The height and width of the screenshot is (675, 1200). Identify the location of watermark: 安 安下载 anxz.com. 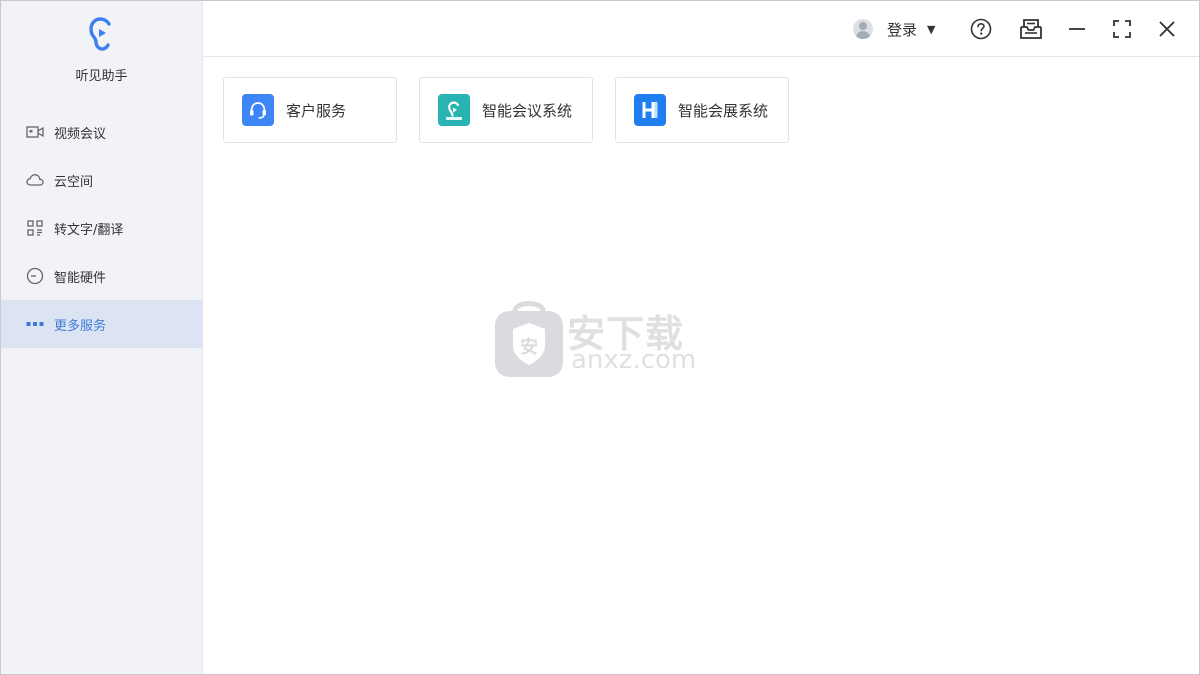
(601, 339).